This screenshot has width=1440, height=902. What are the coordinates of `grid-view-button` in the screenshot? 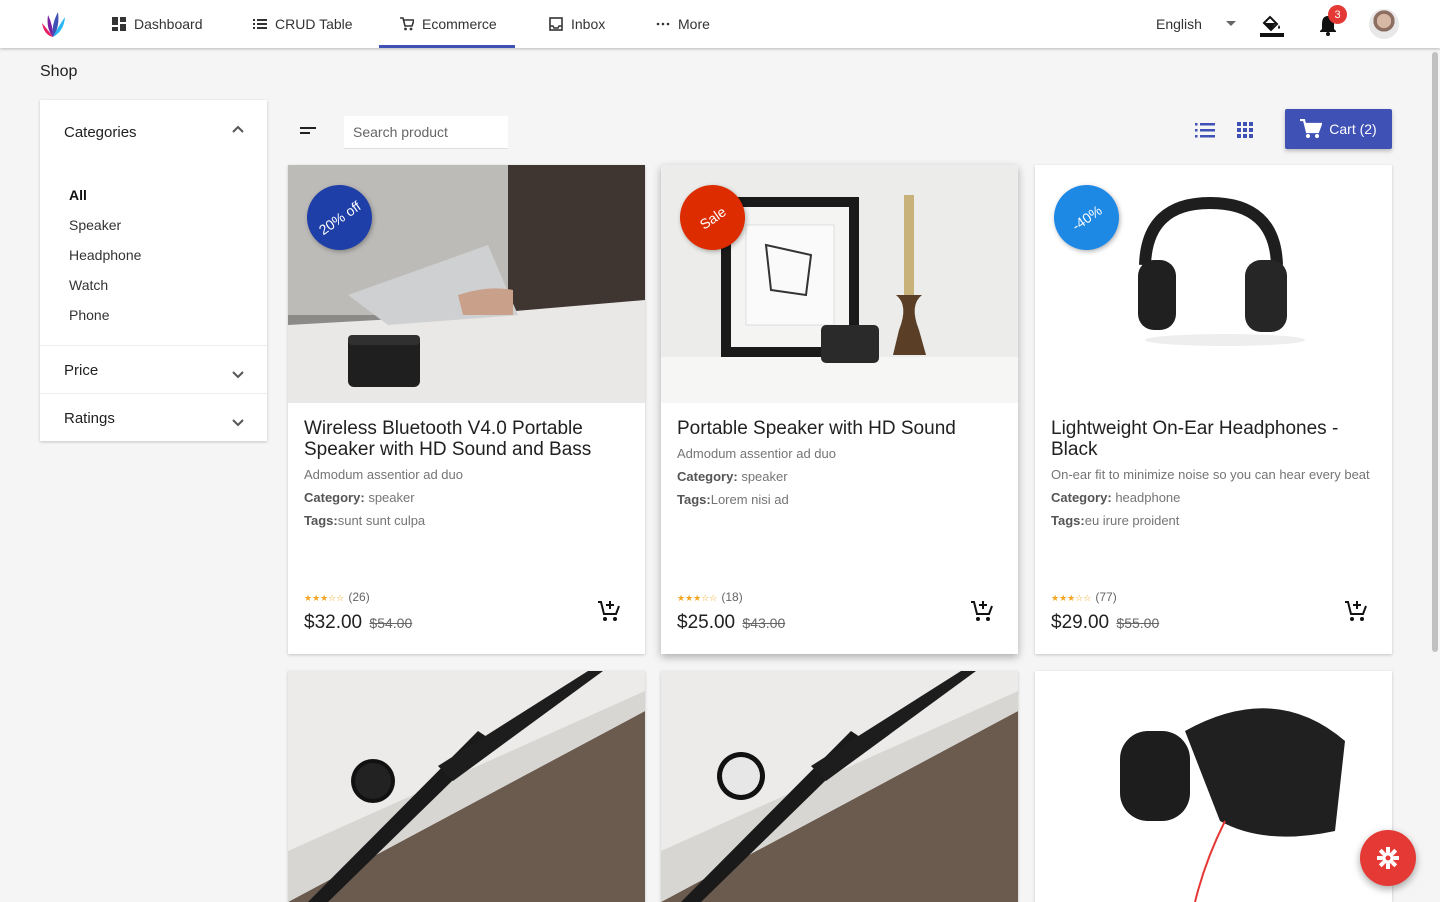 It's located at (1245, 130).